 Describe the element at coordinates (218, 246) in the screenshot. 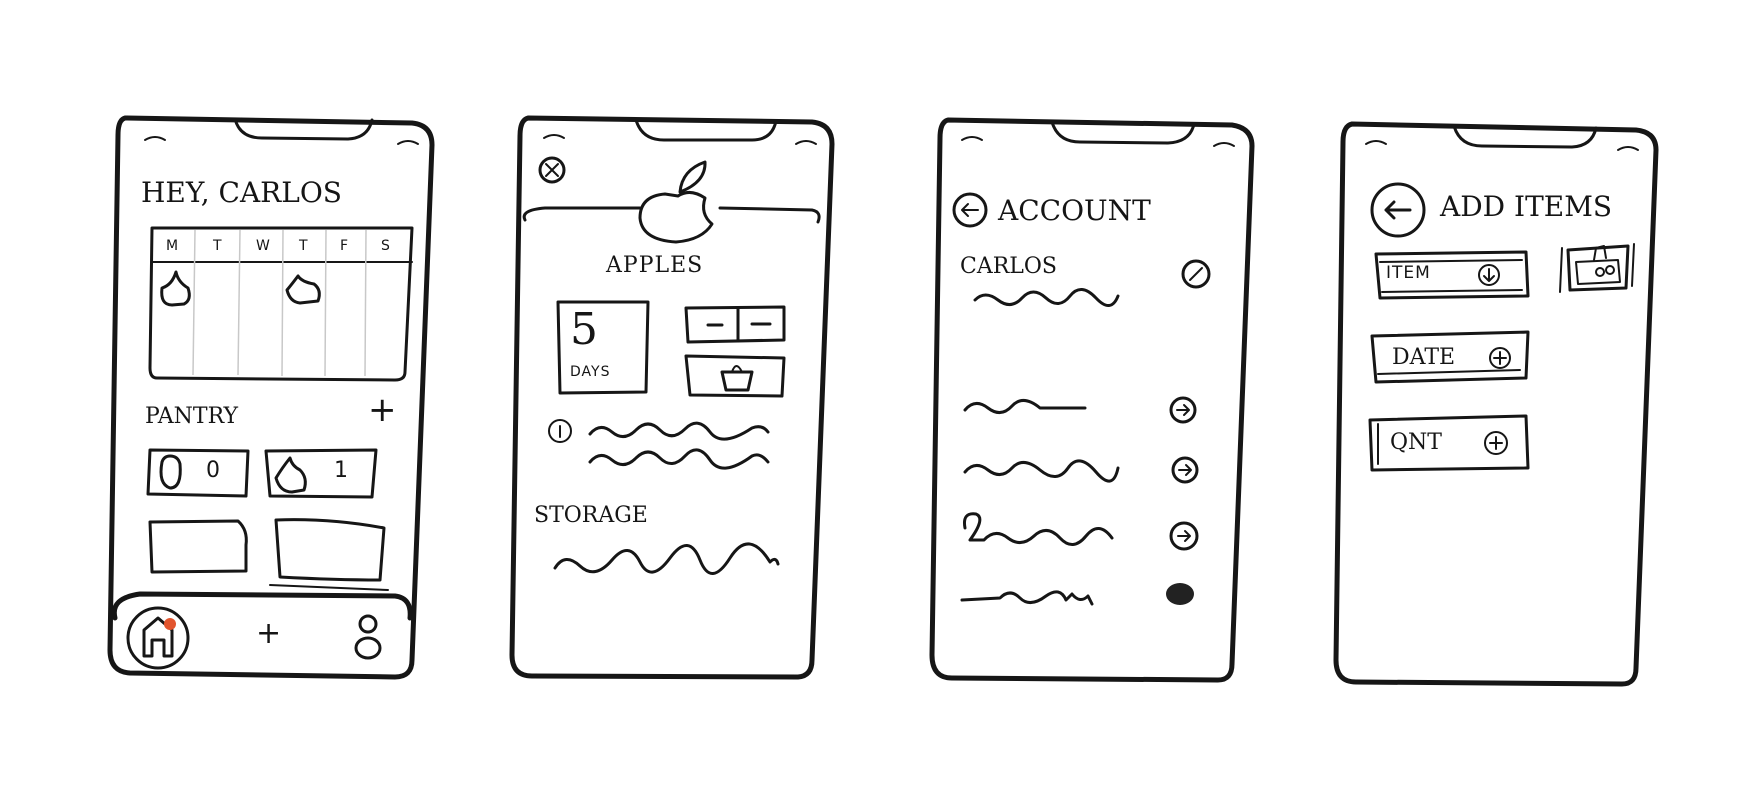

I see `weekday-tue: T` at that location.